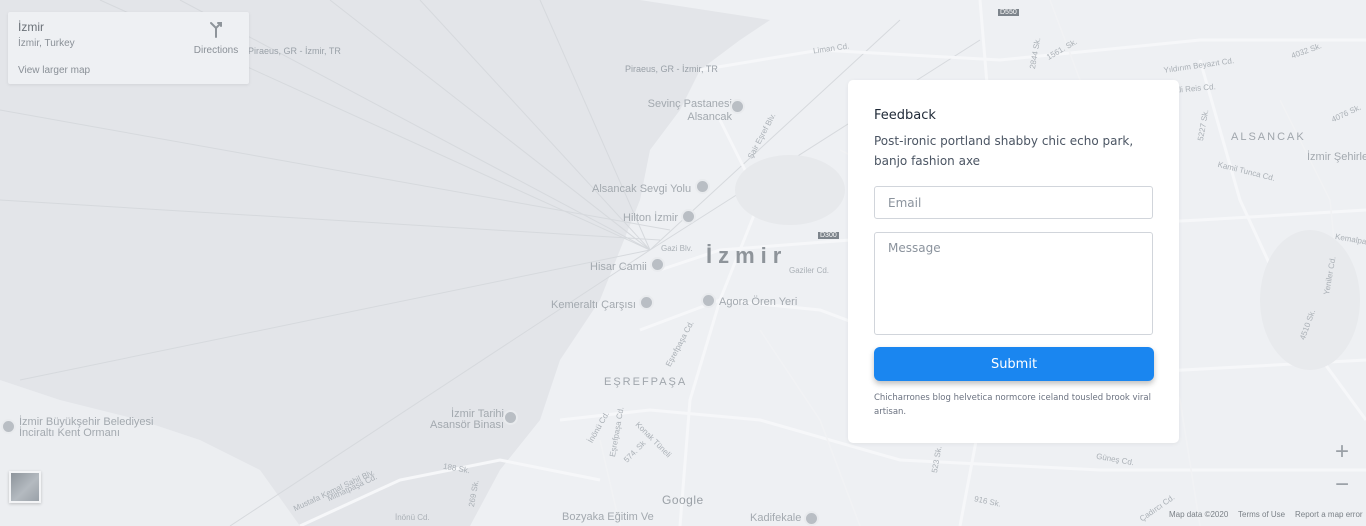 The height and width of the screenshot is (526, 1366). Describe the element at coordinates (671, 69) in the screenshot. I see `route-label-piraeus-2: Piraeus, GR - İzmir, TR` at that location.